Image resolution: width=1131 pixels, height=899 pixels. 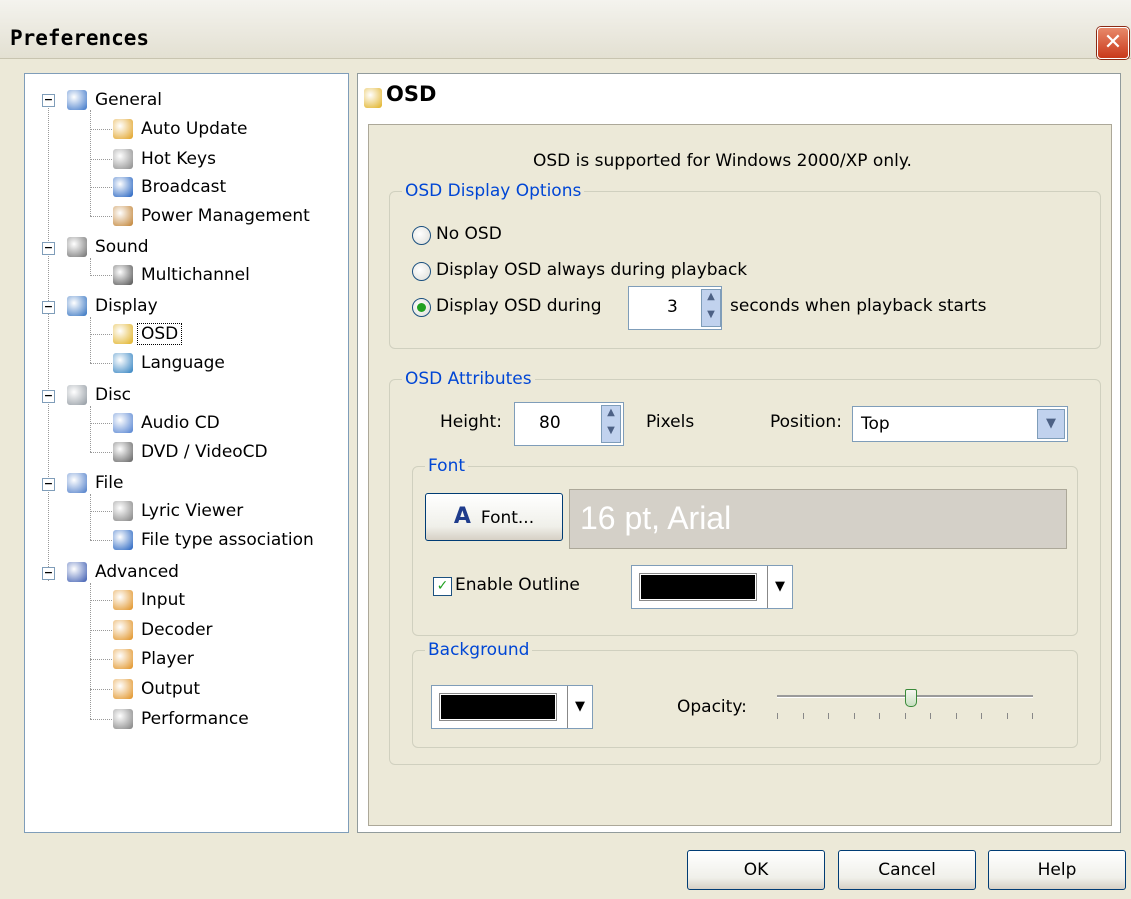 What do you see at coordinates (818, 519) in the screenshot?
I see `font-preview: 16 pt, Arial` at bounding box center [818, 519].